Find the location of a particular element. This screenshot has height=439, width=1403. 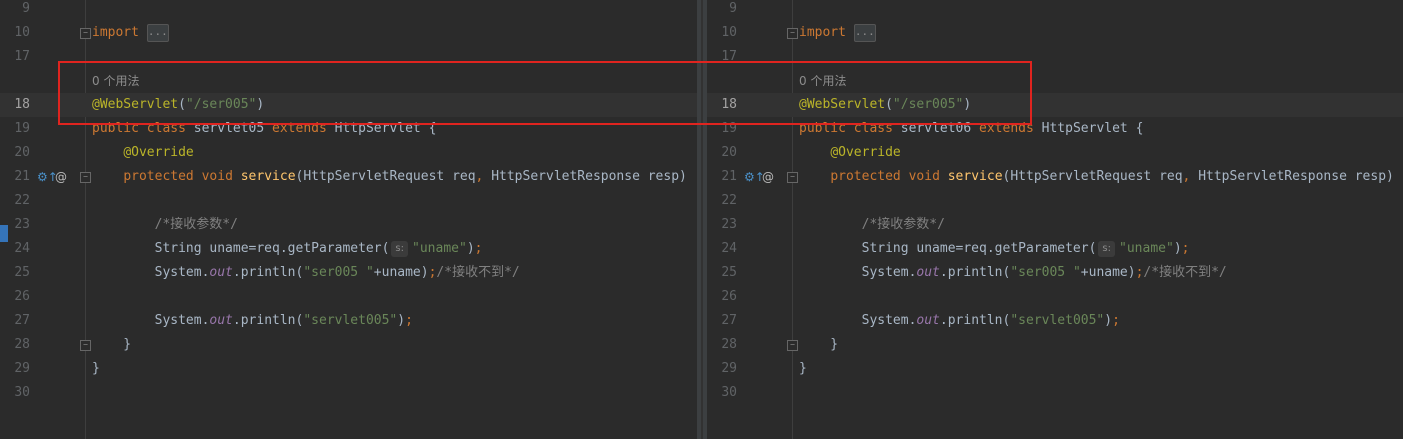

code-token: service is located at coordinates (975, 176).